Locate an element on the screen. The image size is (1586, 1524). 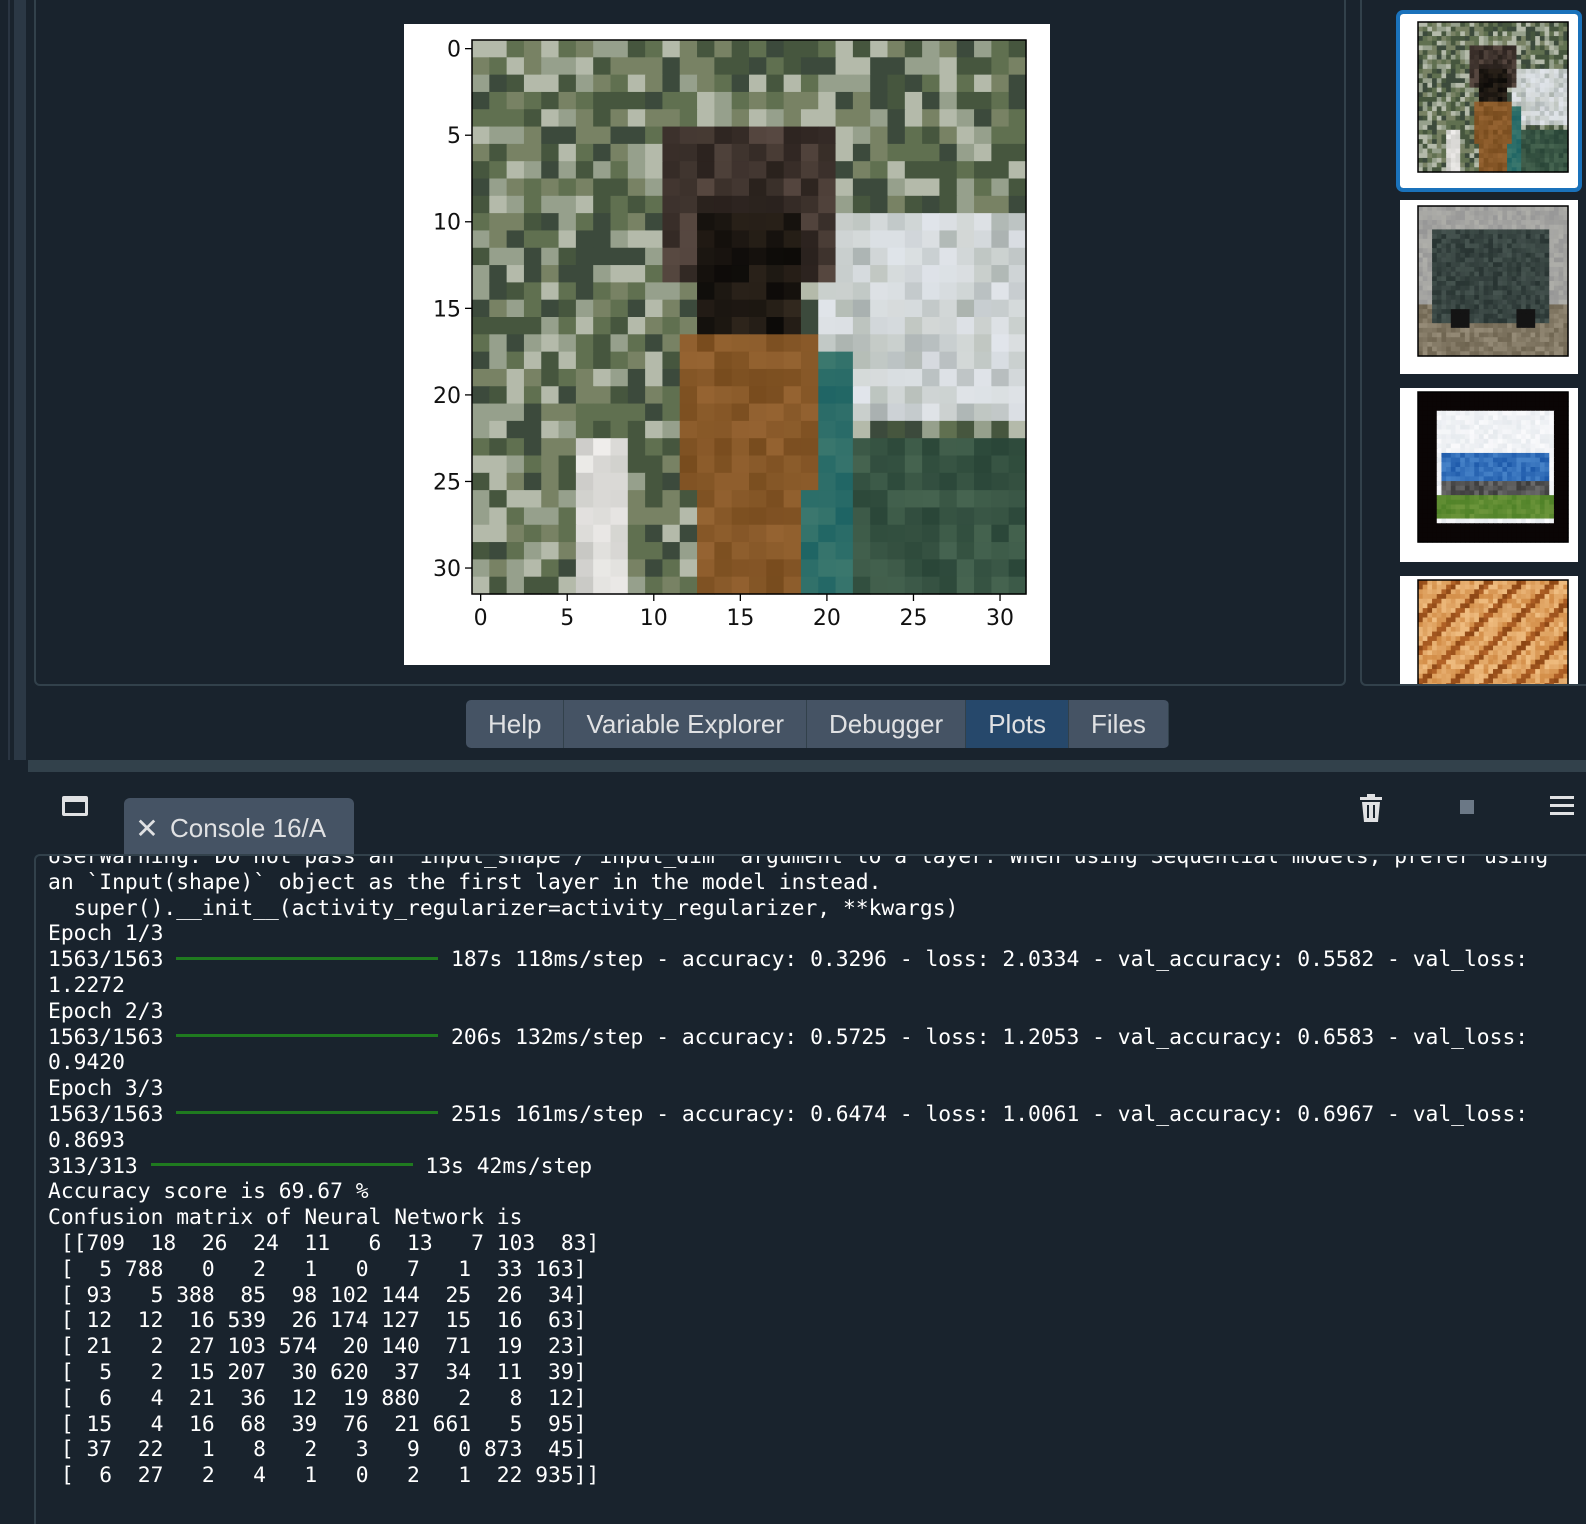
console-line: 0.8693 is located at coordinates (86, 1140).